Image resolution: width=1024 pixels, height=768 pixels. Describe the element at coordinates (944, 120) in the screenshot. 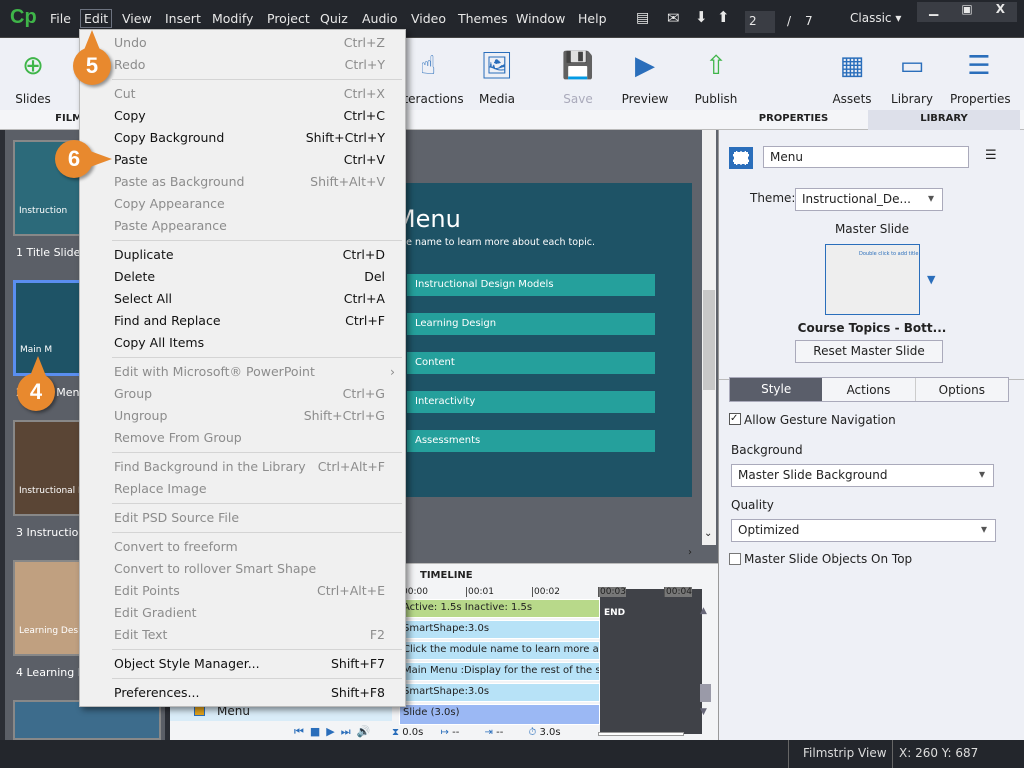

I see `tab-library: LIBRARY` at that location.